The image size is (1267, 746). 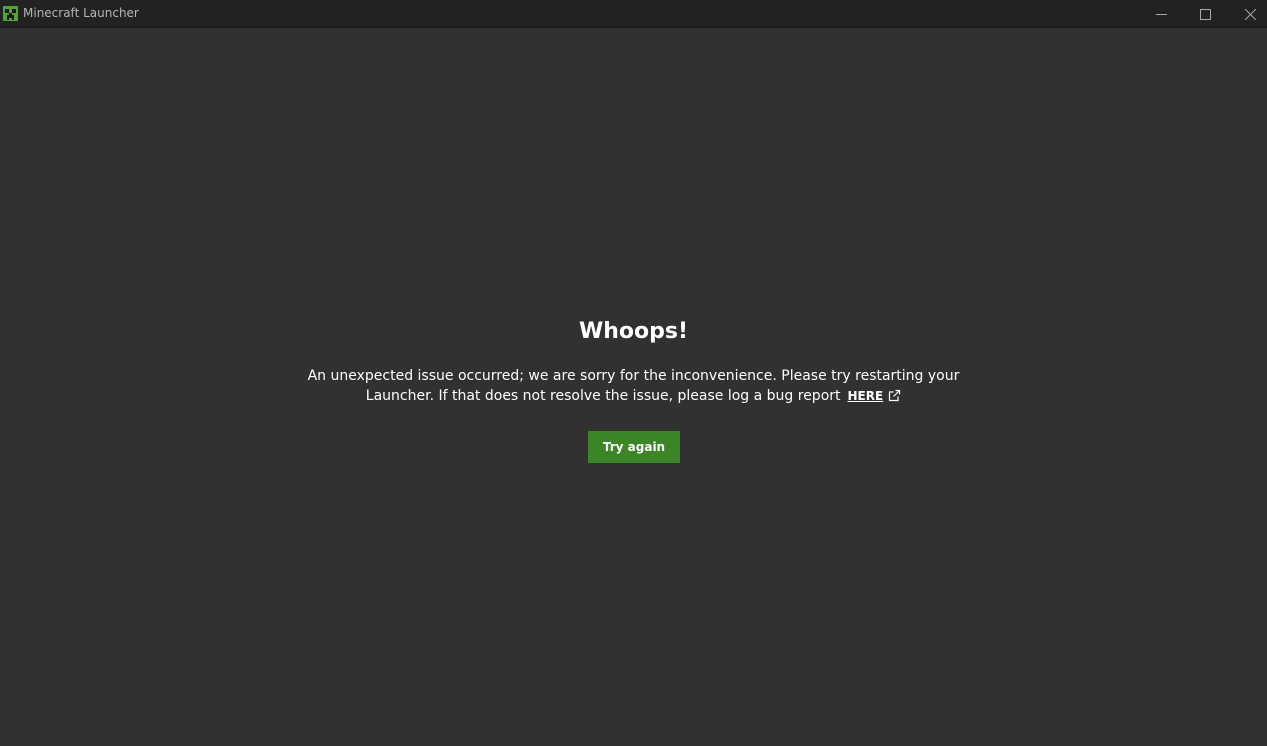 What do you see at coordinates (634, 447) in the screenshot?
I see `try-again-button: Try again` at bounding box center [634, 447].